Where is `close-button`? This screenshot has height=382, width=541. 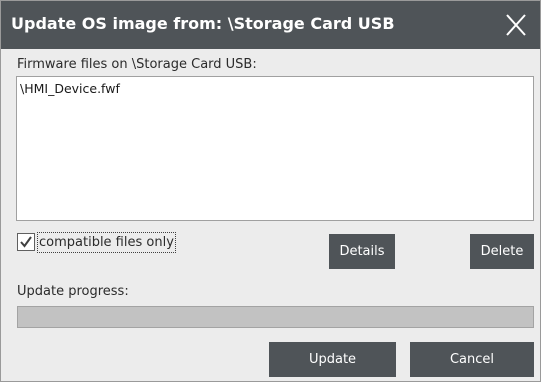 close-button is located at coordinates (516, 25).